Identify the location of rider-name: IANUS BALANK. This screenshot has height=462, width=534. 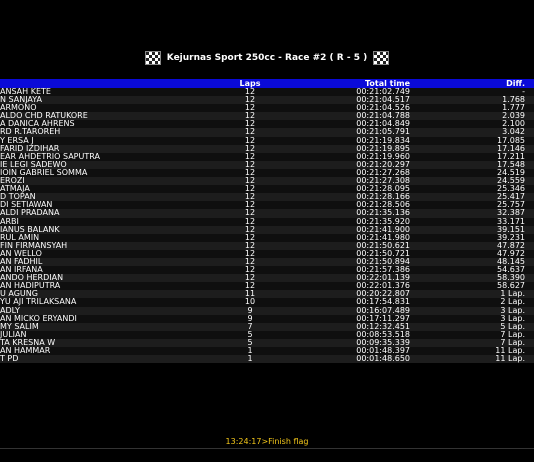
(30, 229).